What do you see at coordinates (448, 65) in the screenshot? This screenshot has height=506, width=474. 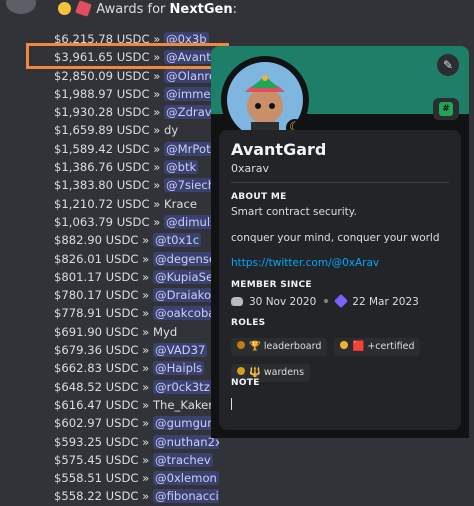 I see `pencil-icon: ✎` at bounding box center [448, 65].